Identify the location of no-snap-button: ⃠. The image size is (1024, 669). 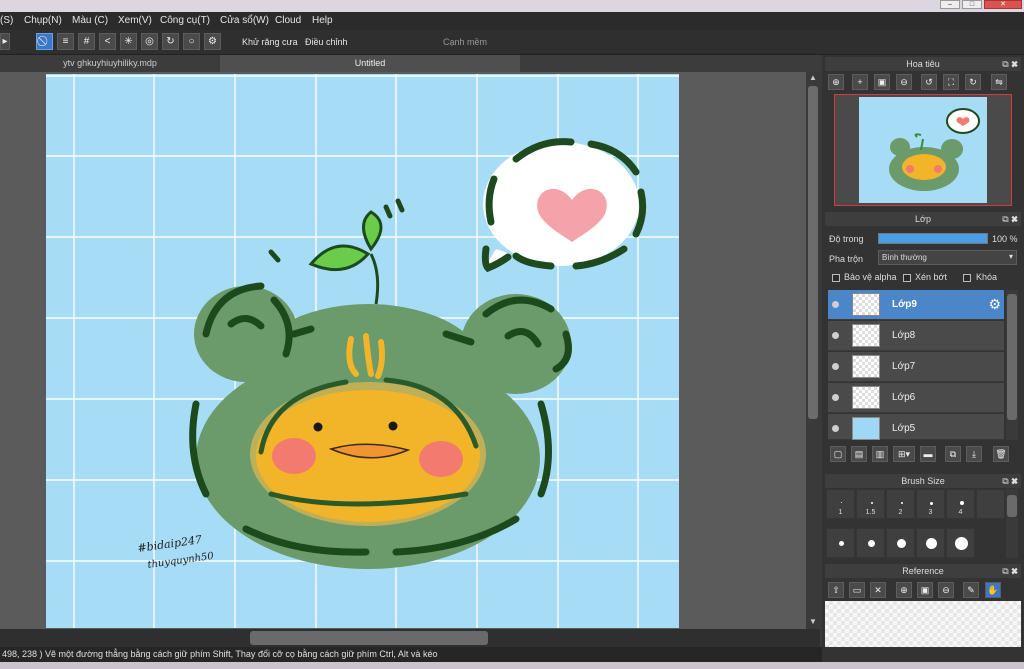
(44, 41).